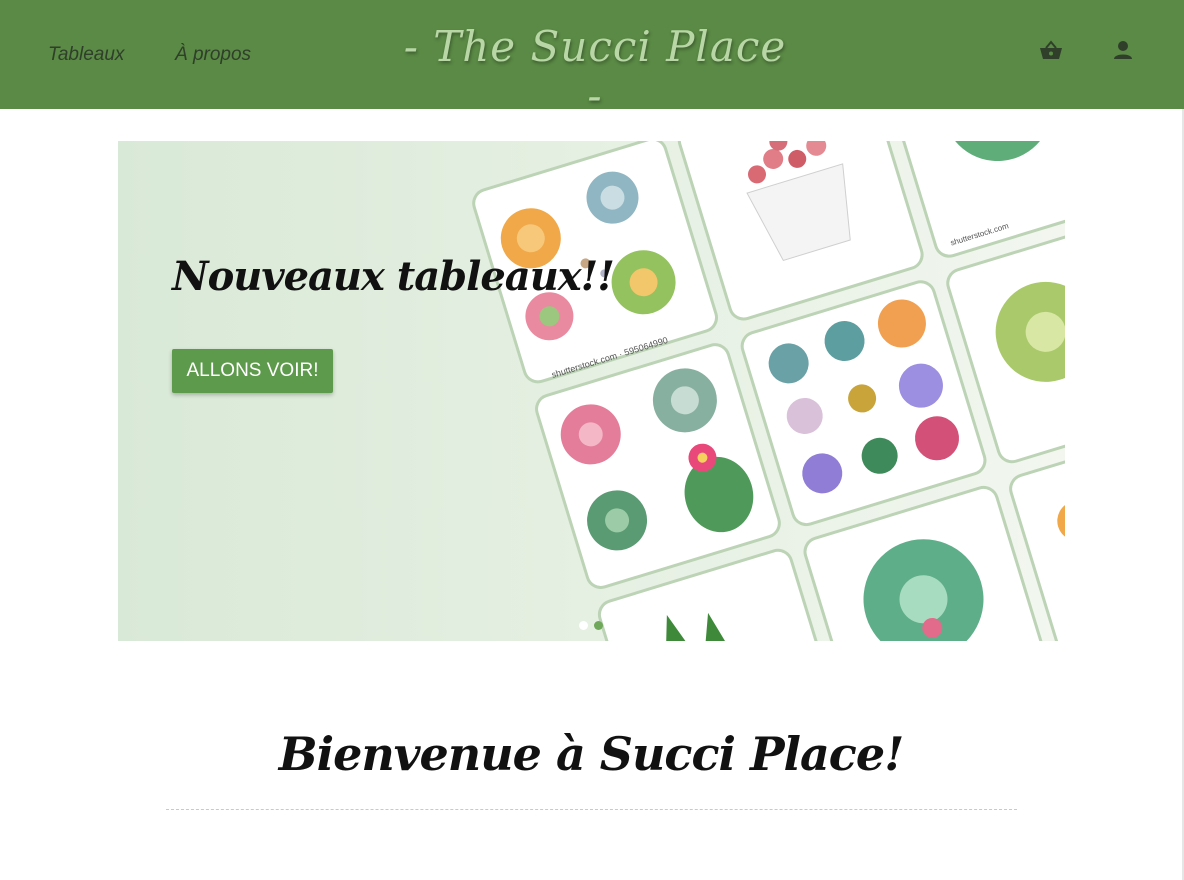  What do you see at coordinates (252, 371) in the screenshot?
I see `allons-voir-button: ALLONS VOIR!` at bounding box center [252, 371].